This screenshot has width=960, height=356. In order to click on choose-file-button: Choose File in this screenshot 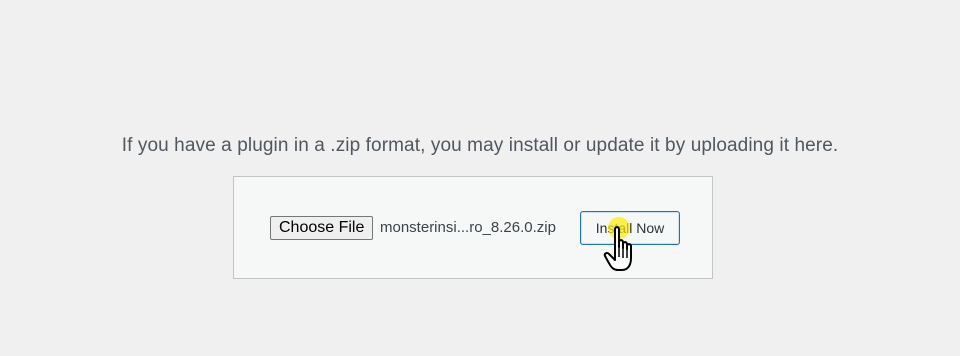, I will do `click(322, 228)`.